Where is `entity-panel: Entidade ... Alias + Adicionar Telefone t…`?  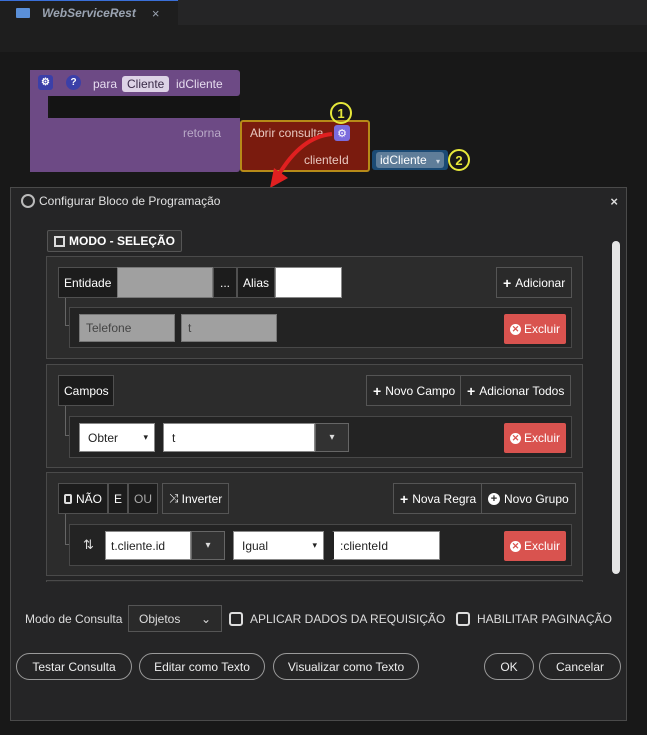 entity-panel: Entidade ... Alias + Adicionar Telefone t… is located at coordinates (314, 307).